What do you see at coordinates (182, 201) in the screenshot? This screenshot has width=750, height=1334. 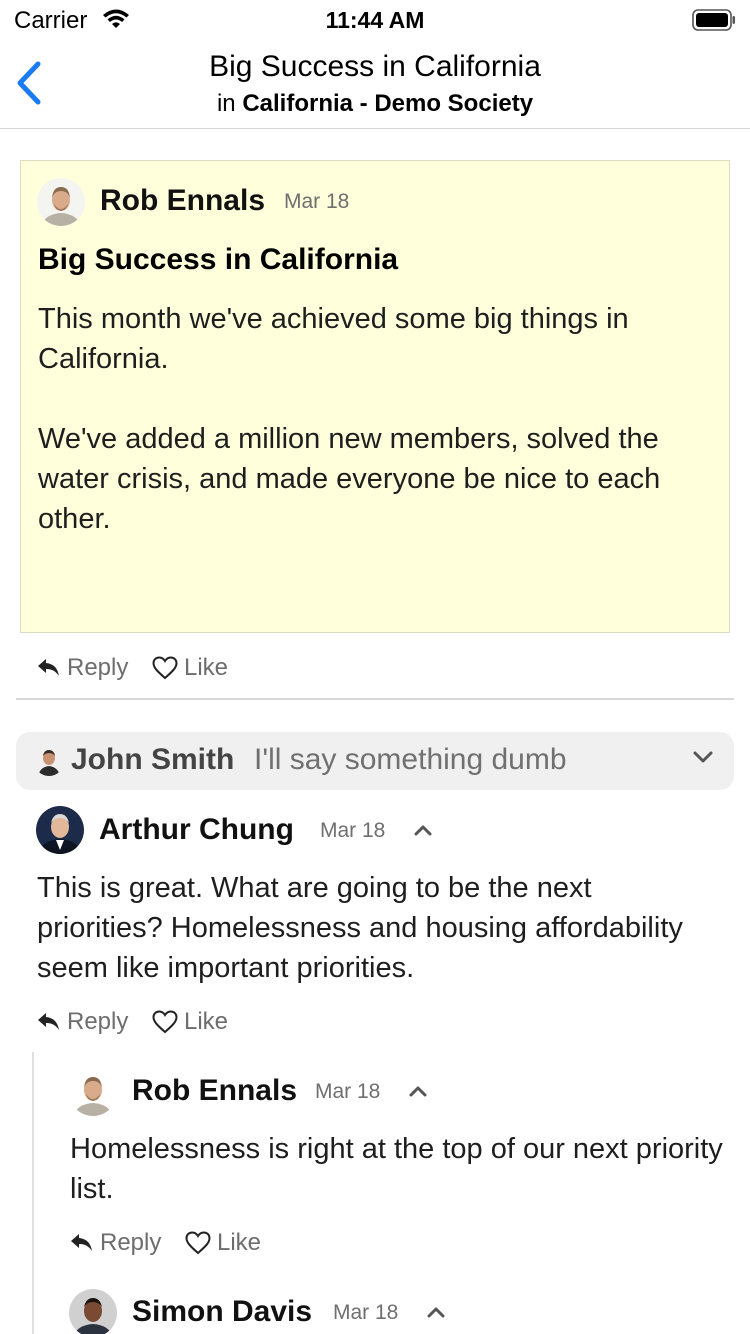 I see `post-author: Rob Ennals` at bounding box center [182, 201].